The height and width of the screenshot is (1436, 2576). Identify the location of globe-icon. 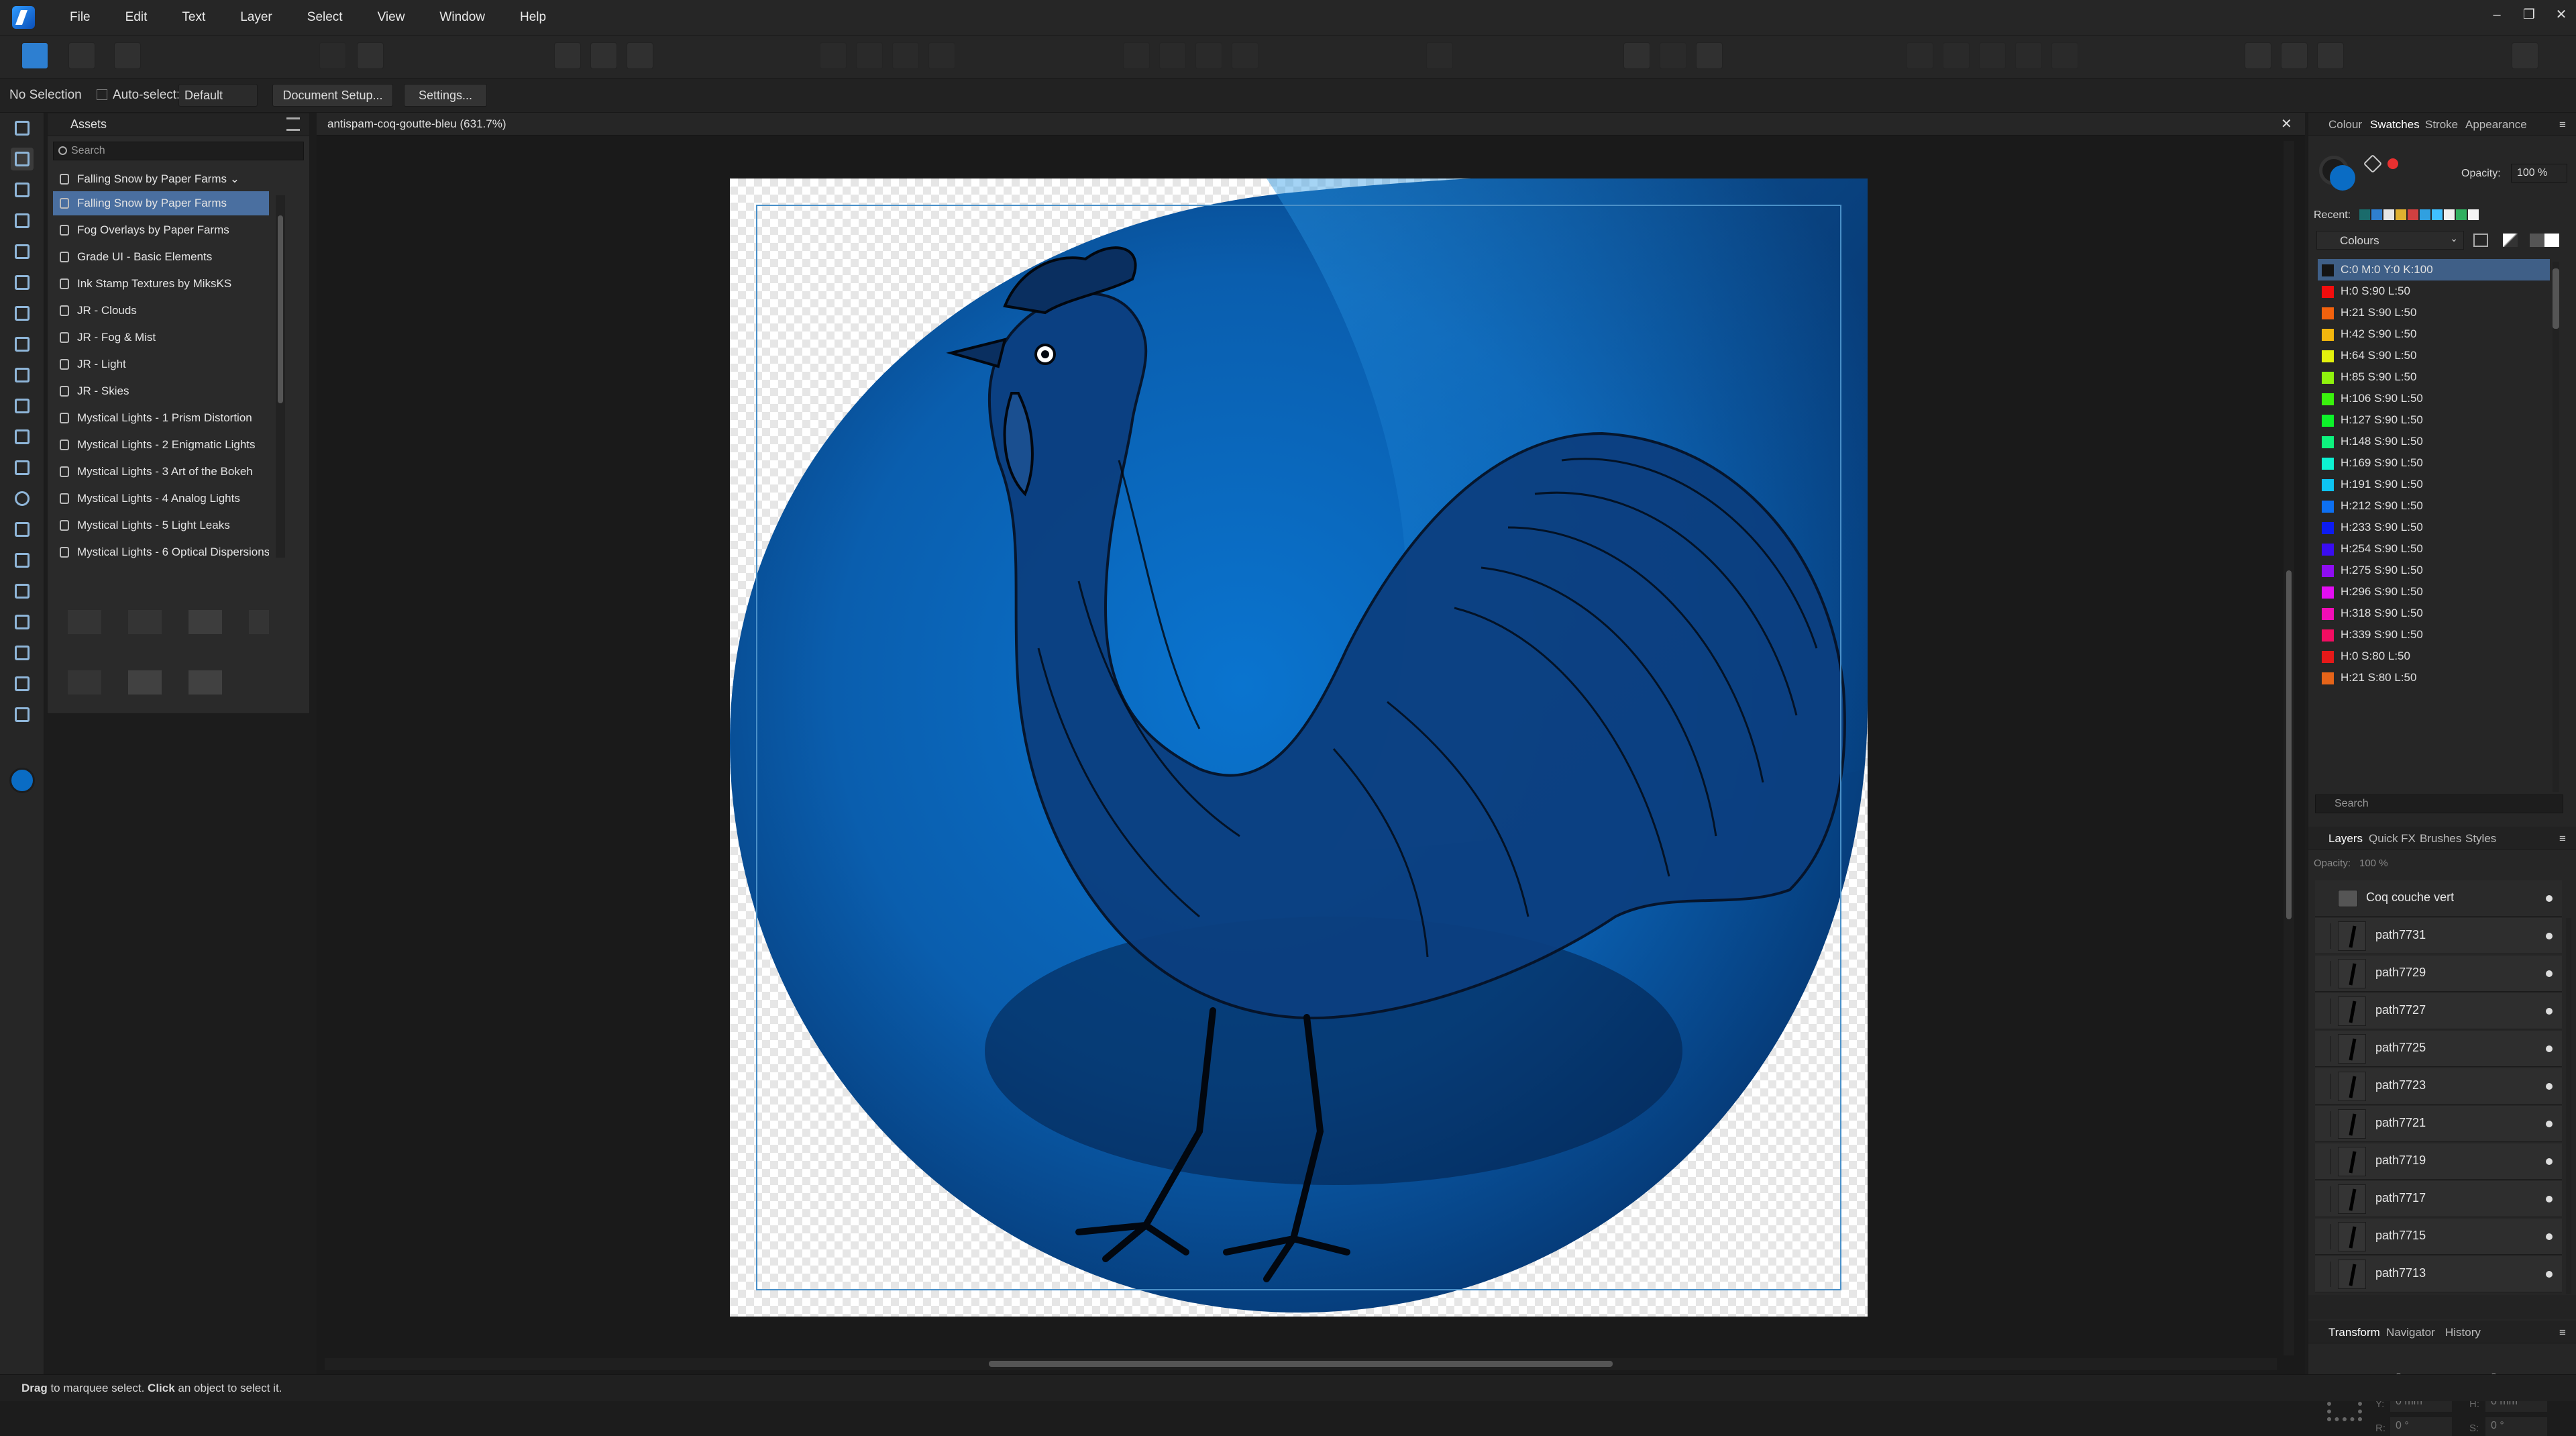
(2330, 55).